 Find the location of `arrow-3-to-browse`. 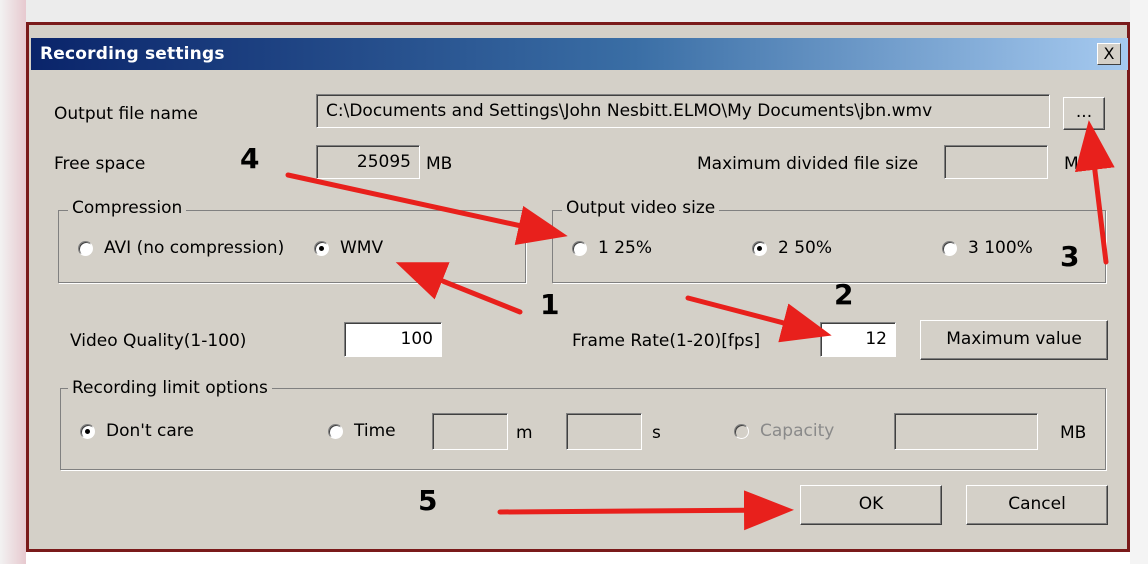

arrow-3-to-browse is located at coordinates (1094, 192).